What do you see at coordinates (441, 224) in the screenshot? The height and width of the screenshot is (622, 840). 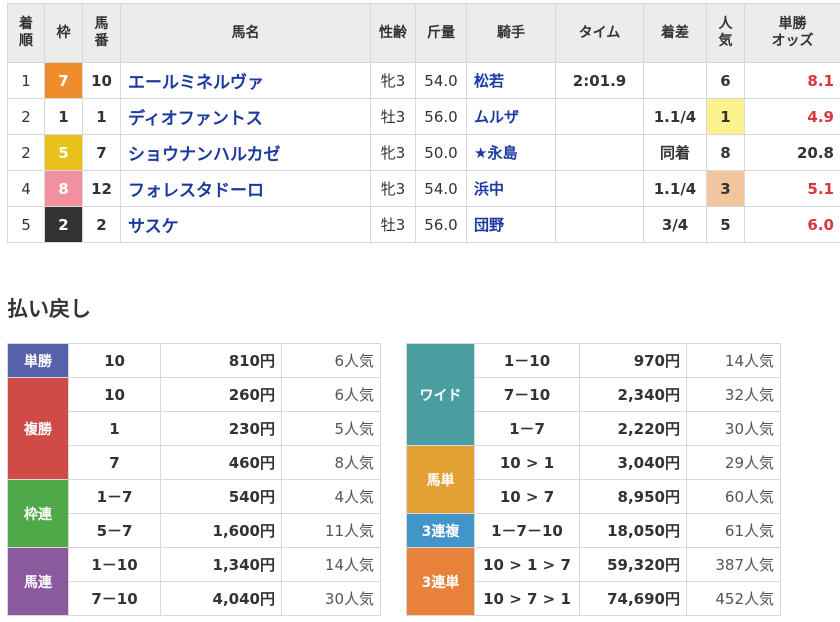 I see `weight-cell: 56.0` at bounding box center [441, 224].